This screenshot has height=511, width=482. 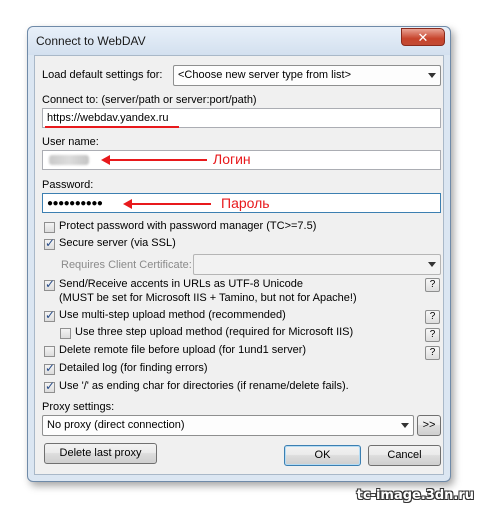 What do you see at coordinates (49, 243) in the screenshot?
I see `secure-server-checkbox` at bounding box center [49, 243].